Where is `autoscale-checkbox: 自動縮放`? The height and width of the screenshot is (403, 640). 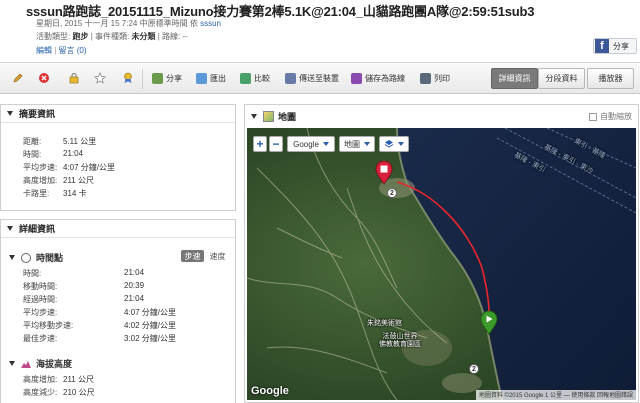 autoscale-checkbox: 自動縮放 is located at coordinates (610, 116).